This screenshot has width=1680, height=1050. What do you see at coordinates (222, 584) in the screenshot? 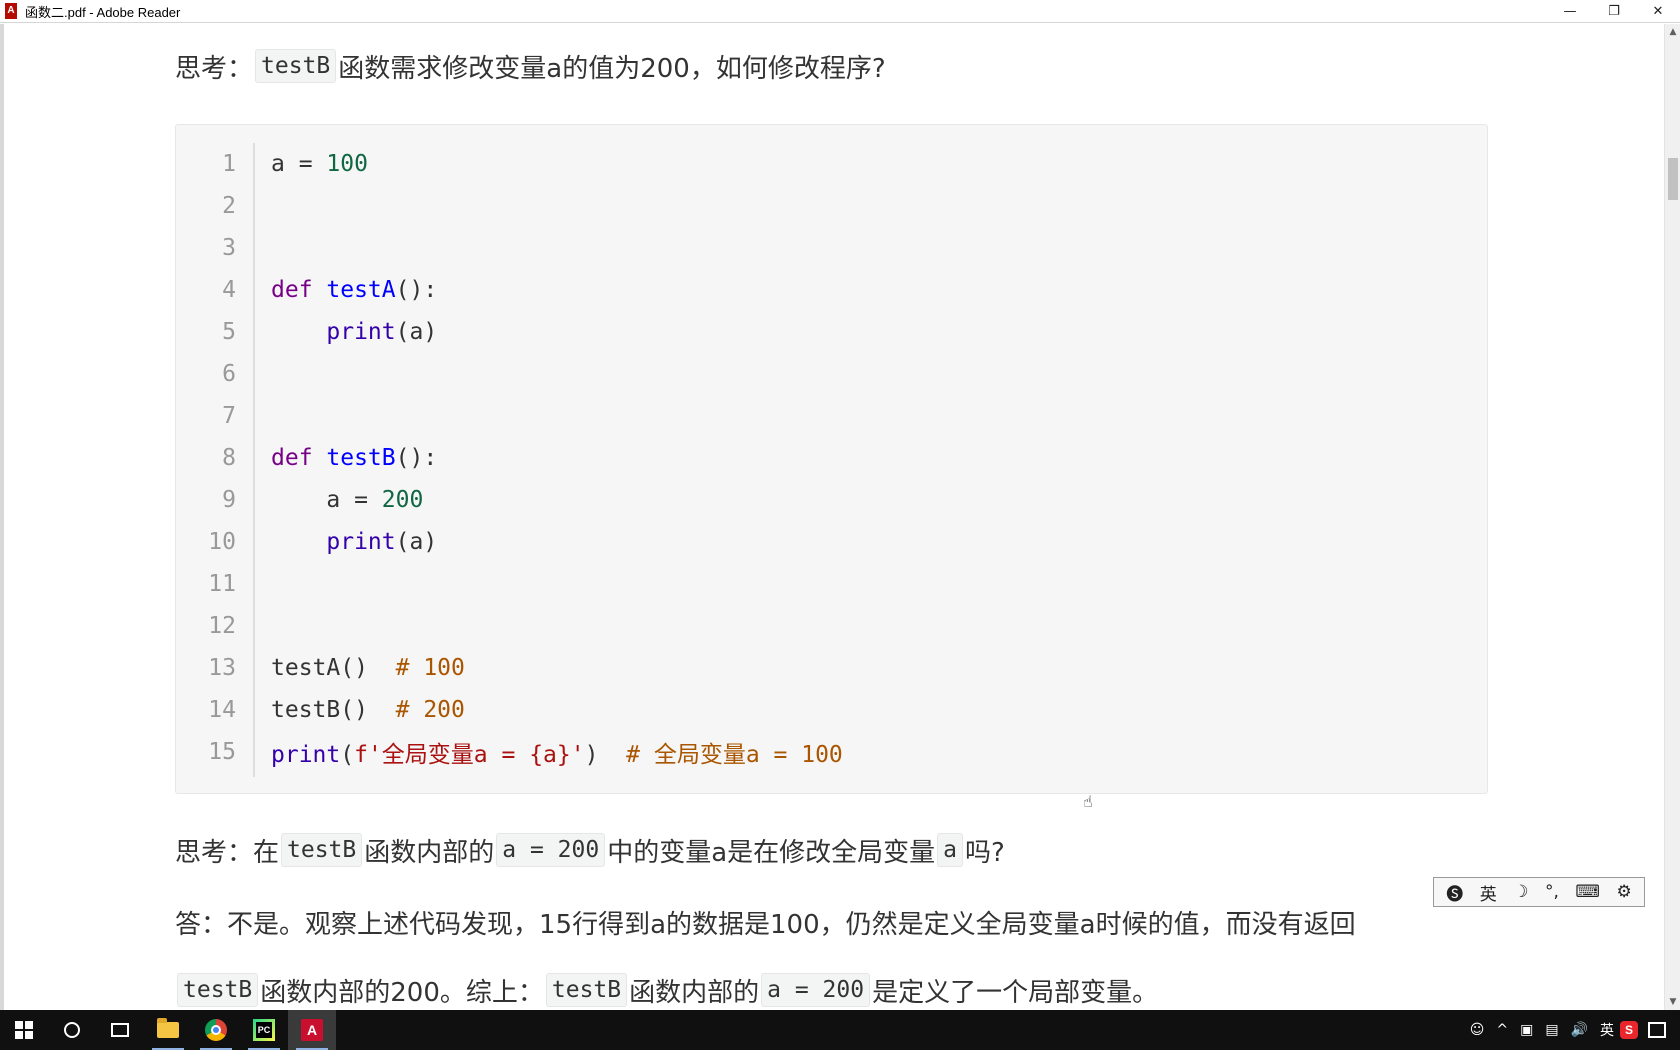
I see `line-number: 11` at bounding box center [222, 584].